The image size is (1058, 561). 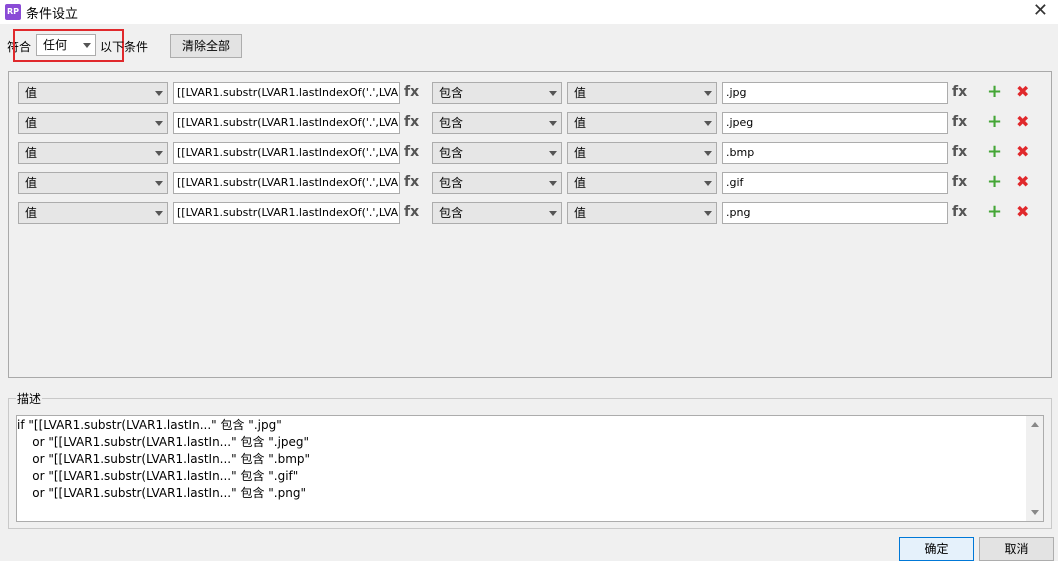 What do you see at coordinates (529, 12) in the screenshot?
I see `title-bar: RP 条件设立 ✕` at bounding box center [529, 12].